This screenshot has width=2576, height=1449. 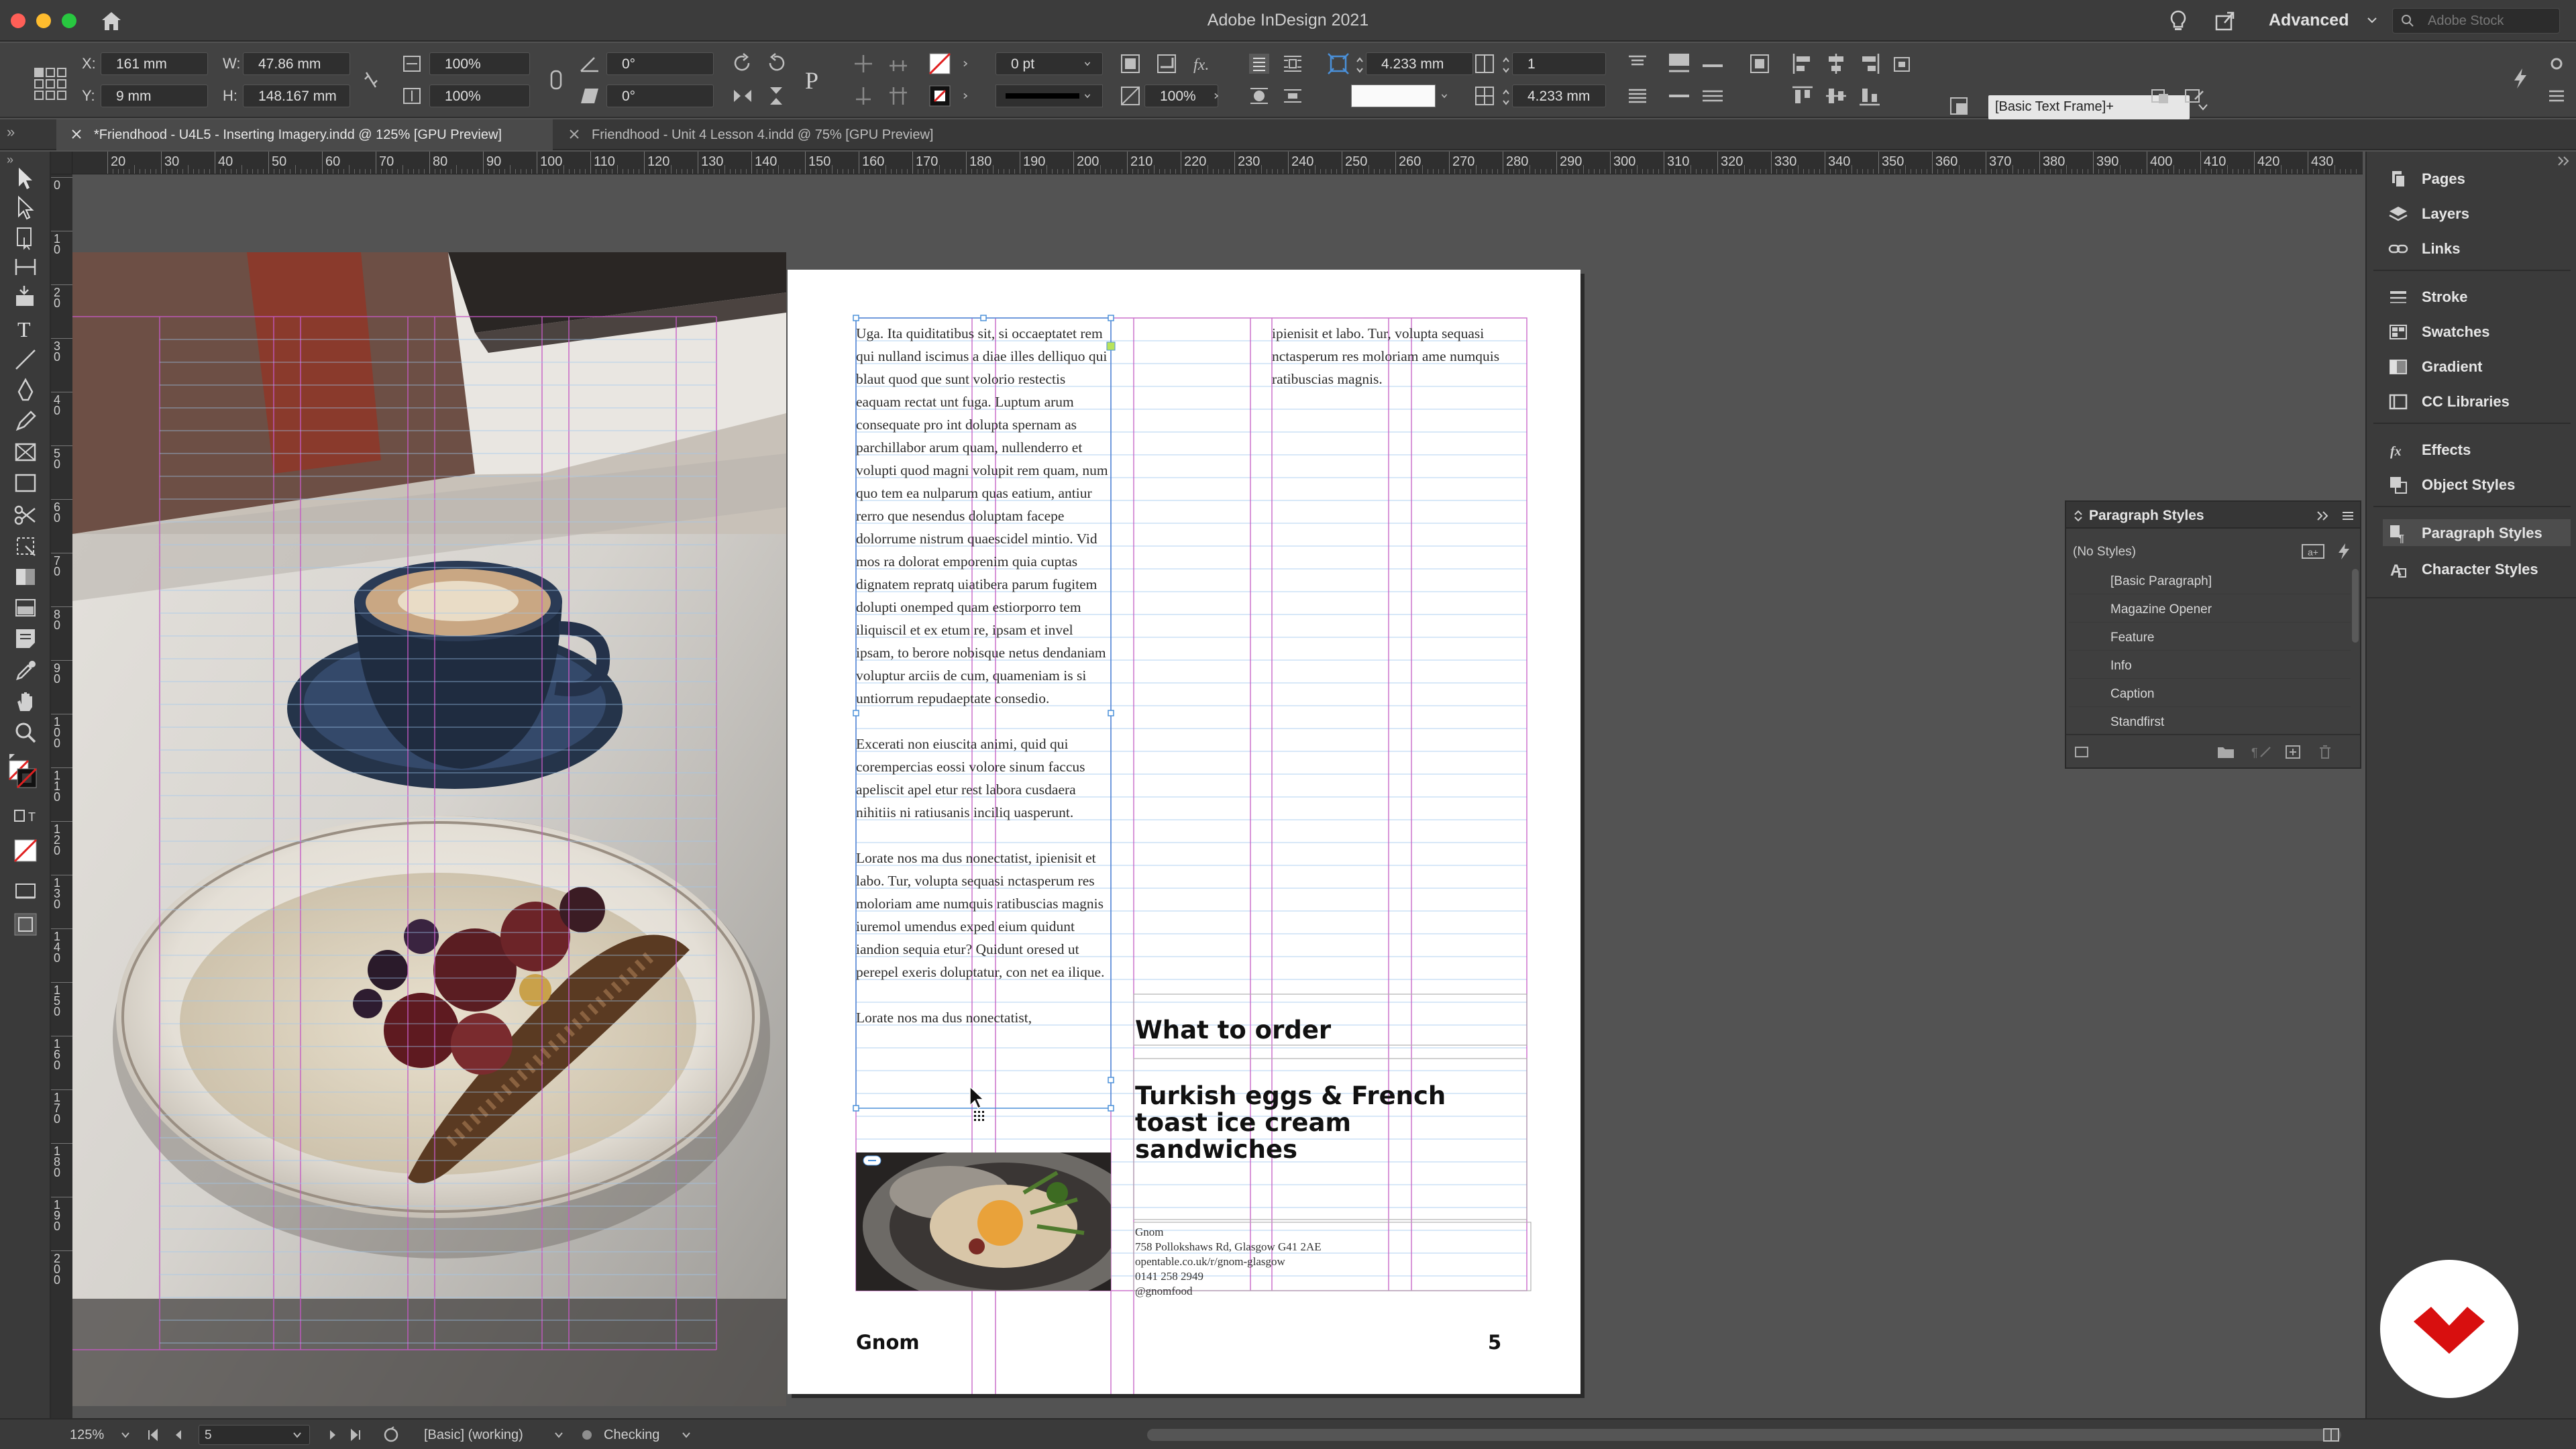 I want to click on free-transform-tool-icon, so click(x=25, y=546).